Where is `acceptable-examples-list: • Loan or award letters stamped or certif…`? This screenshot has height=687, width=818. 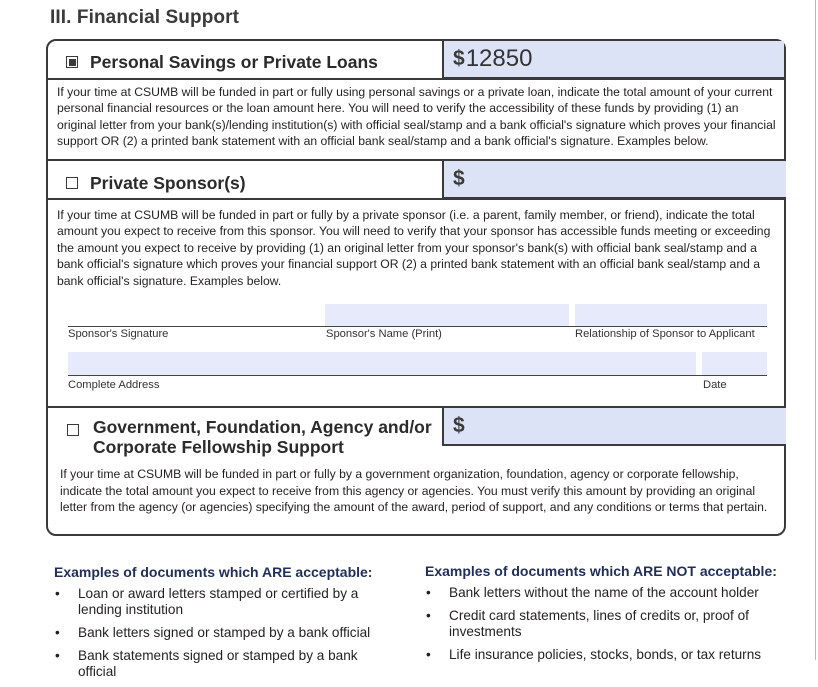 acceptable-examples-list: • Loan or award letters stamped or certif… is located at coordinates (219, 636).